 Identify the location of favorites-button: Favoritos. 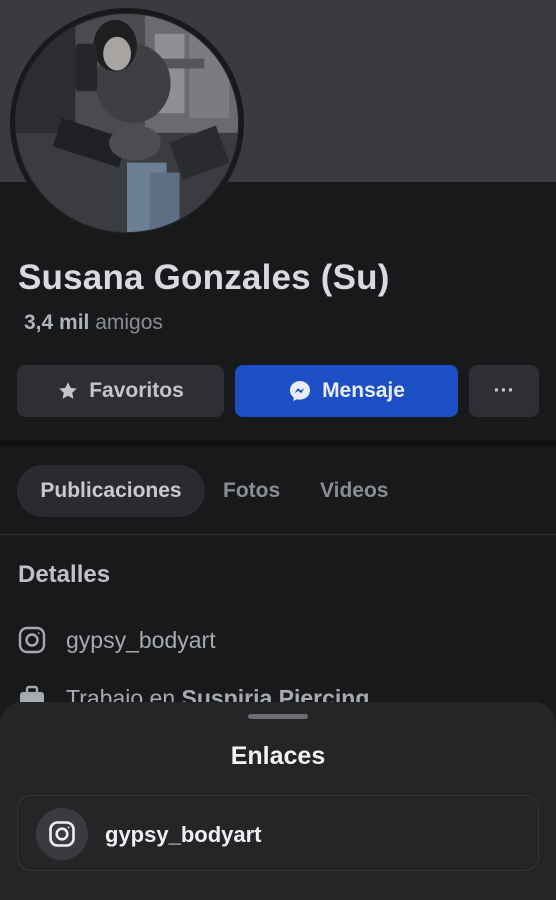
(120, 391).